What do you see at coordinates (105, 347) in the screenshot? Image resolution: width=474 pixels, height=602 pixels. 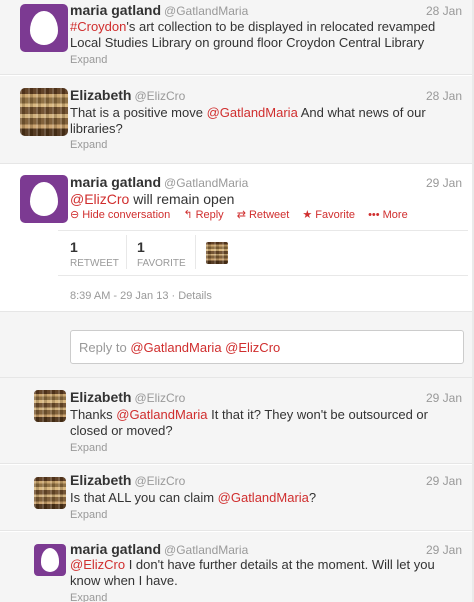 I see `reply-prefix: Reply to` at bounding box center [105, 347].